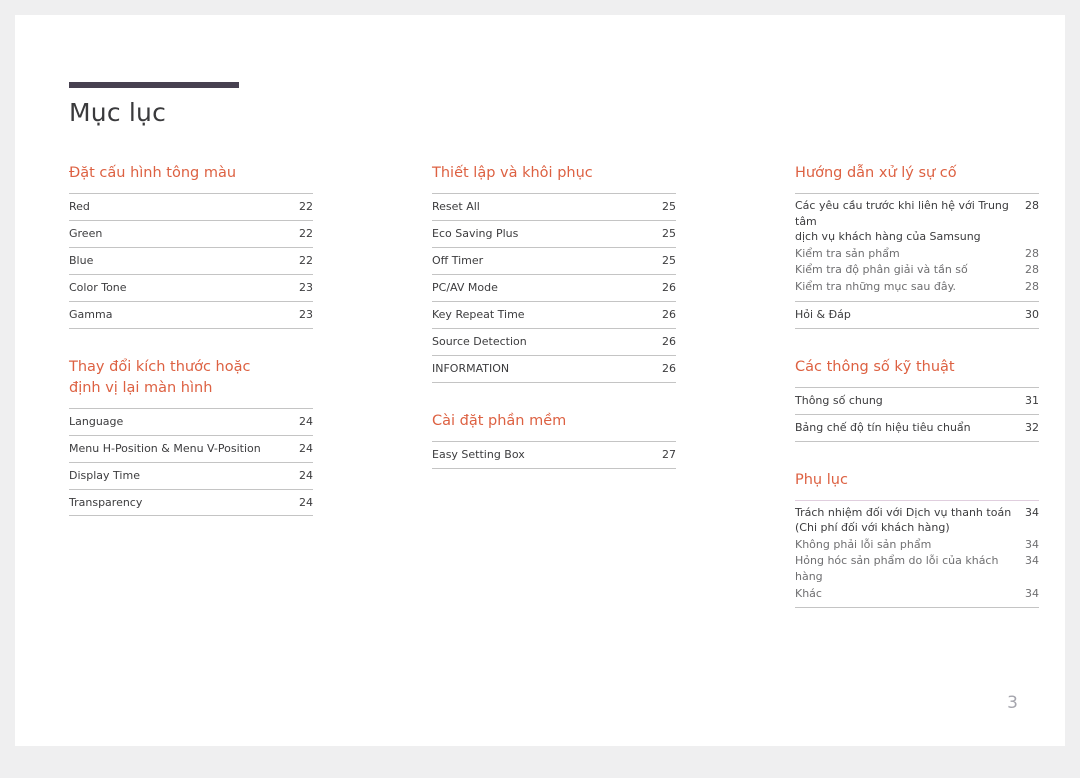 The height and width of the screenshot is (778, 1080). Describe the element at coordinates (478, 454) in the screenshot. I see `toc-entry-label: Easy Setting Box` at that location.